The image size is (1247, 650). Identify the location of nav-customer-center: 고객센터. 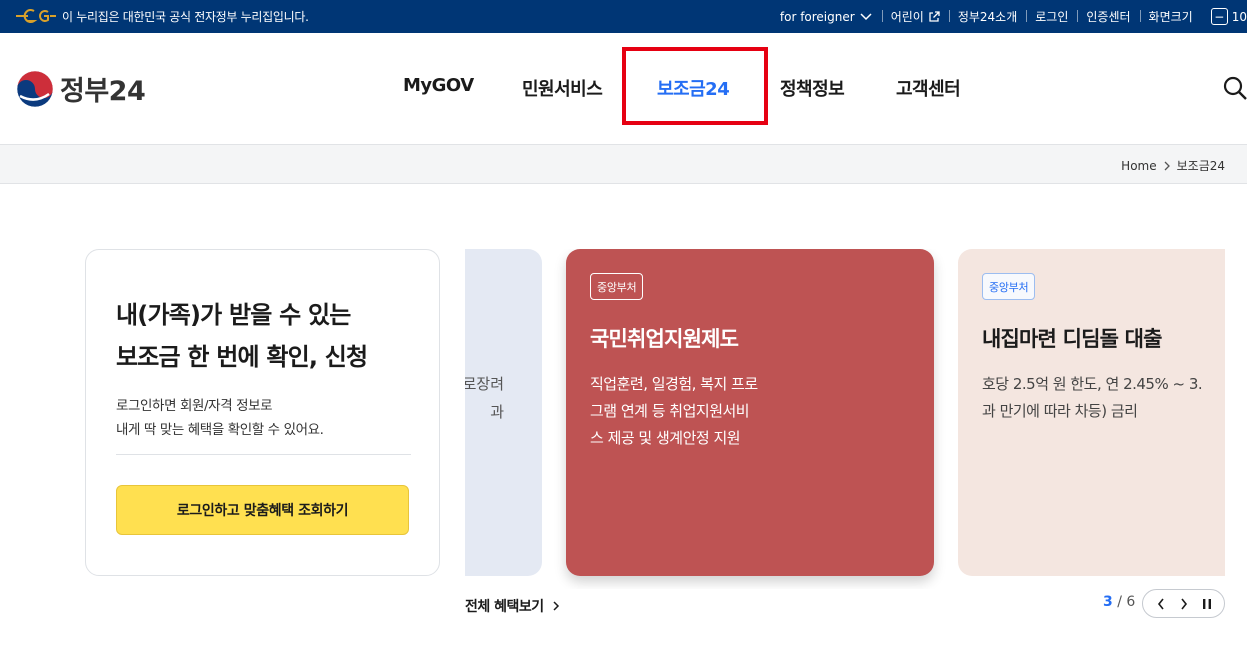
(928, 88).